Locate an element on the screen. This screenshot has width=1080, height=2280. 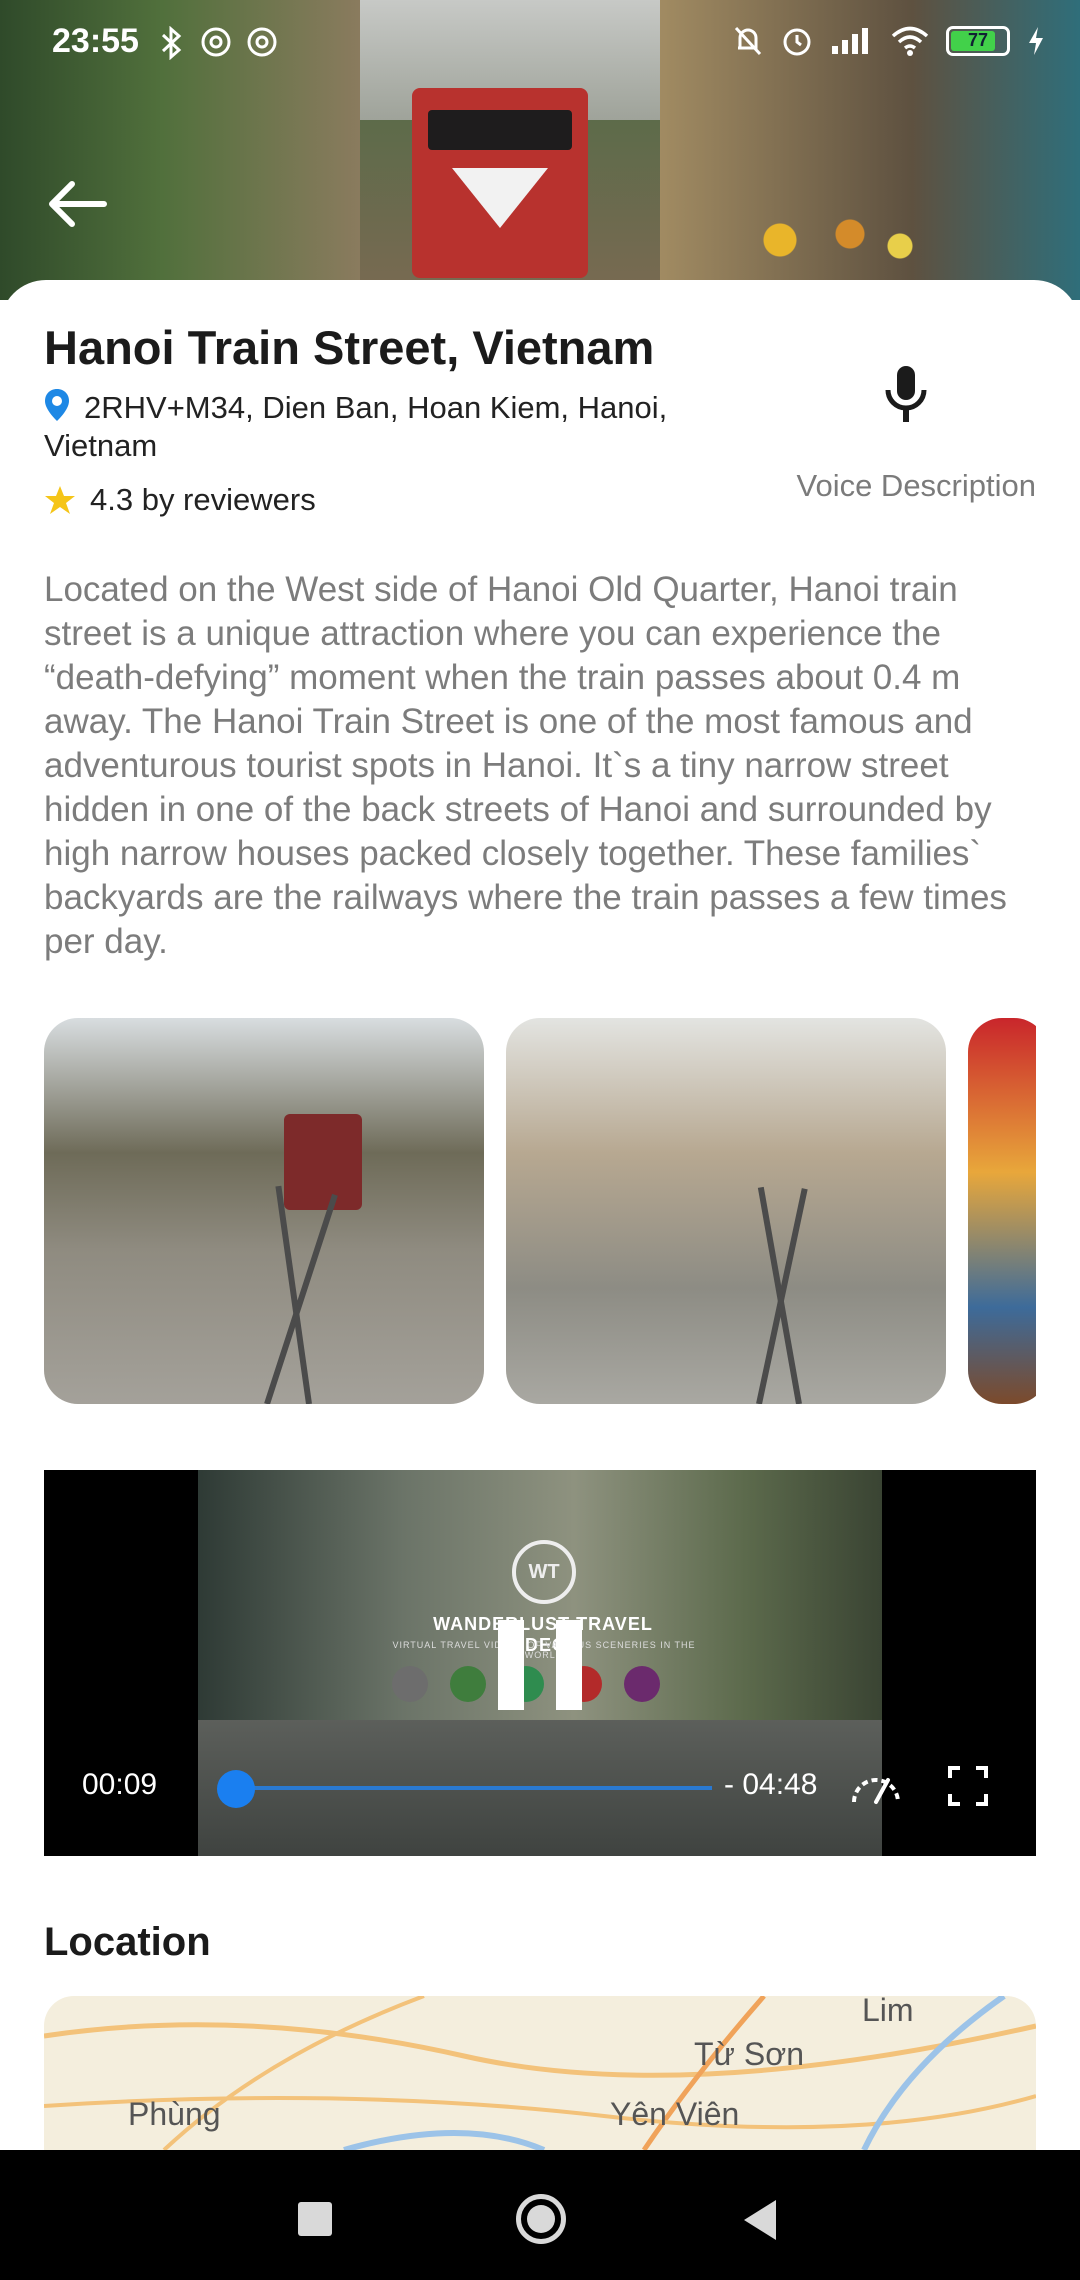
playback-speed-icon is located at coordinates (876, 1786).